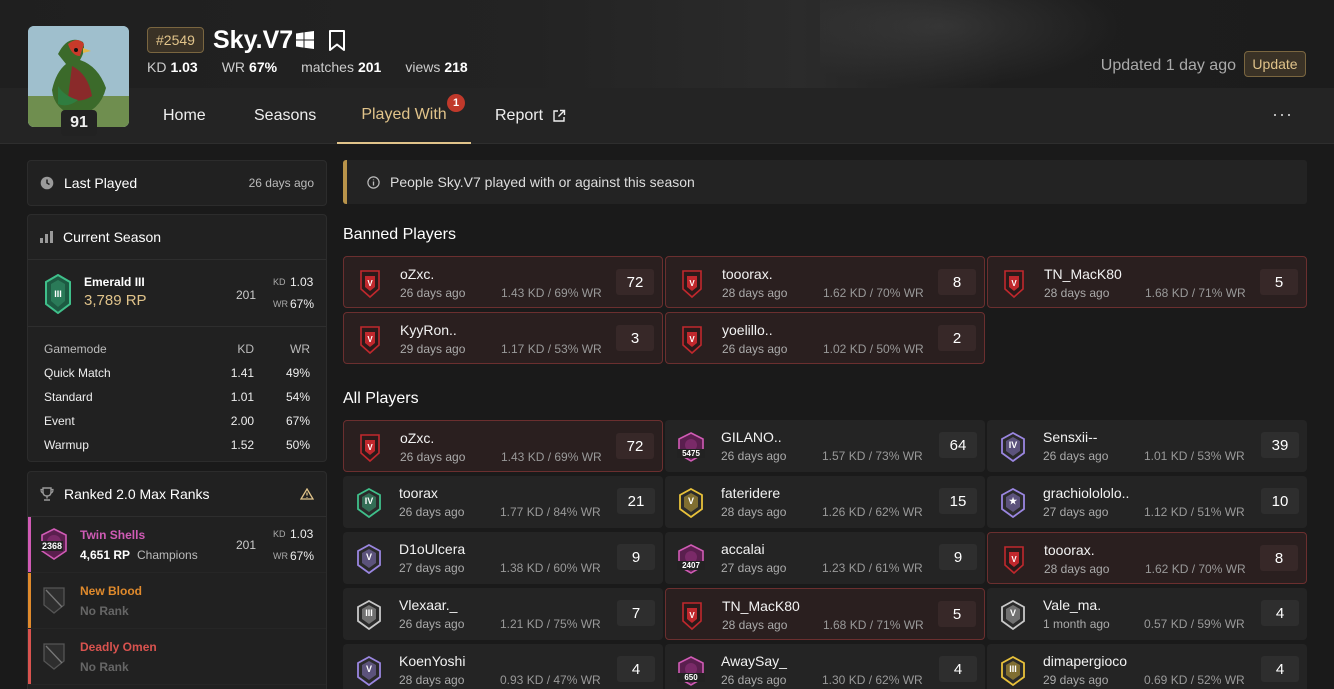 Image resolution: width=1334 pixels, height=689 pixels. What do you see at coordinates (503, 502) in the screenshot?
I see `player-card: IV toorax 26 days ago 1.77 KD / 84% WR 21` at bounding box center [503, 502].